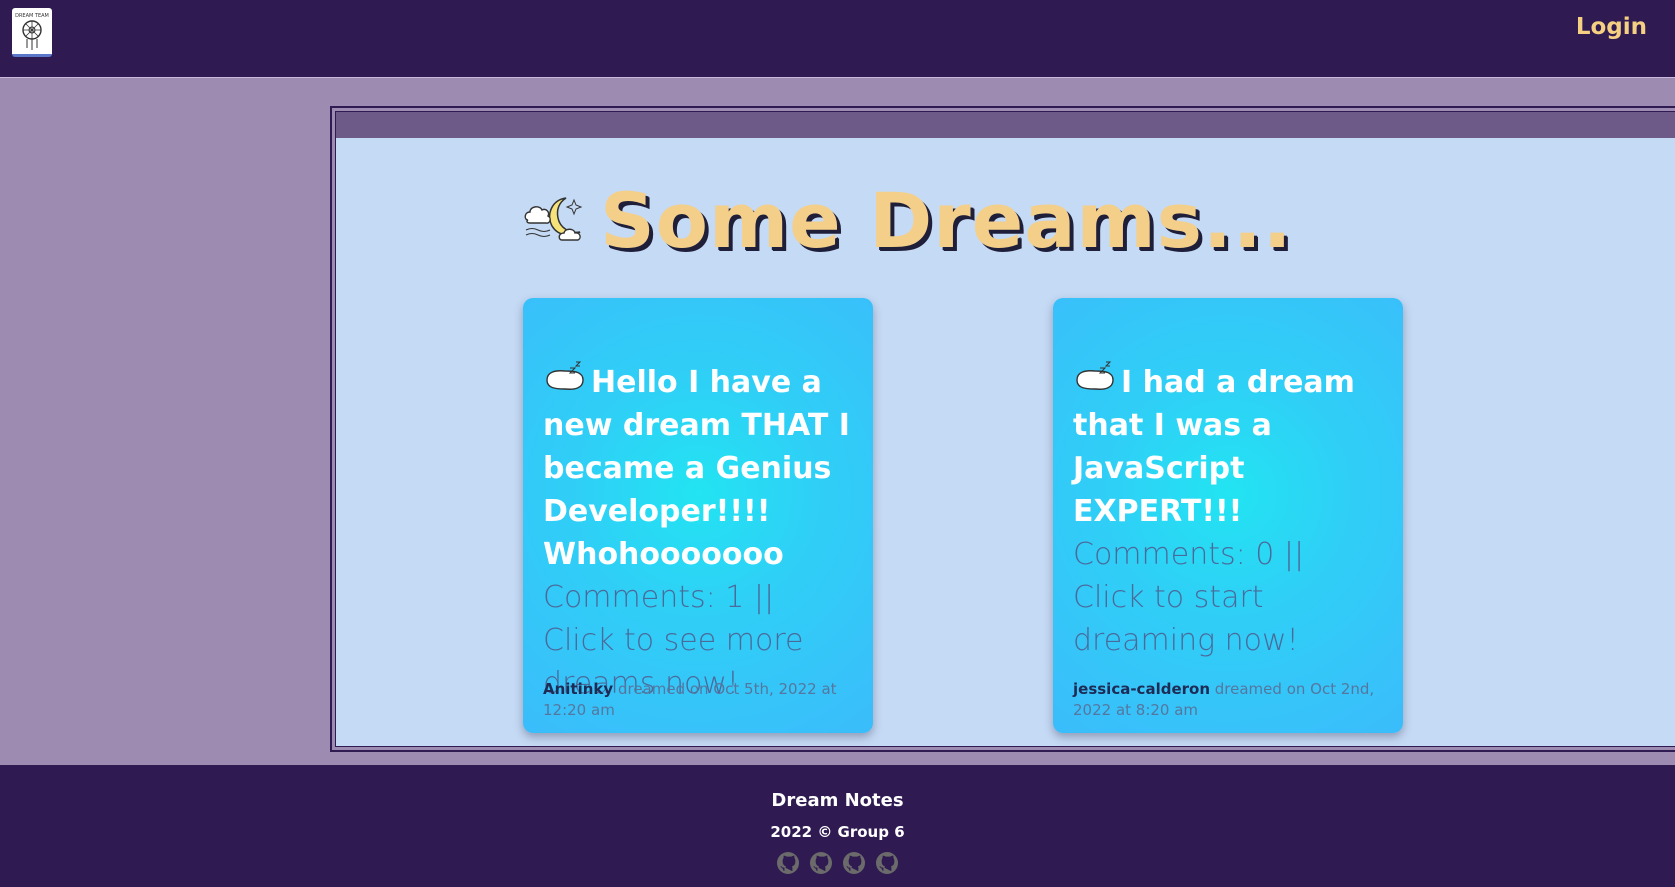 The width and height of the screenshot is (1675, 887). What do you see at coordinates (553, 218) in the screenshot?
I see `moon-cloud-icon` at bounding box center [553, 218].